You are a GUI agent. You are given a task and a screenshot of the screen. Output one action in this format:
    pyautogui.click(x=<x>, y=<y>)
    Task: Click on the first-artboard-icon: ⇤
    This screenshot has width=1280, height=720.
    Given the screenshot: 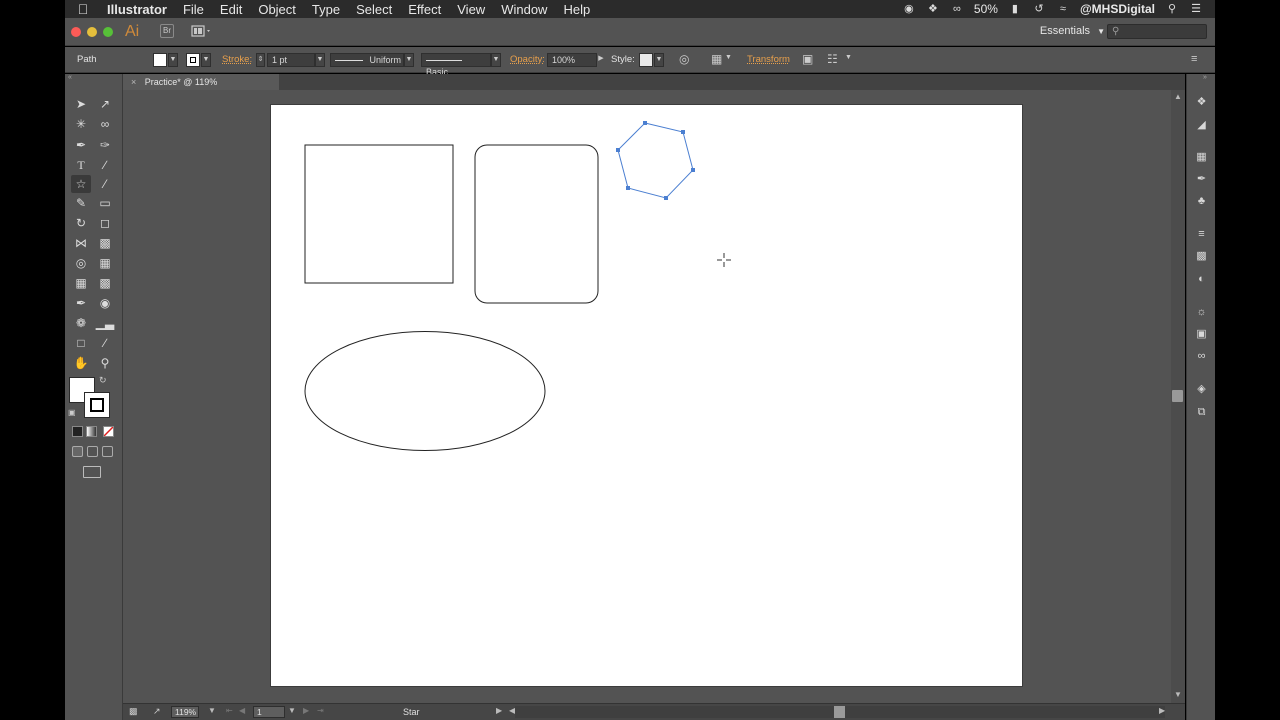 What is the action you would take?
    pyautogui.click(x=229, y=710)
    